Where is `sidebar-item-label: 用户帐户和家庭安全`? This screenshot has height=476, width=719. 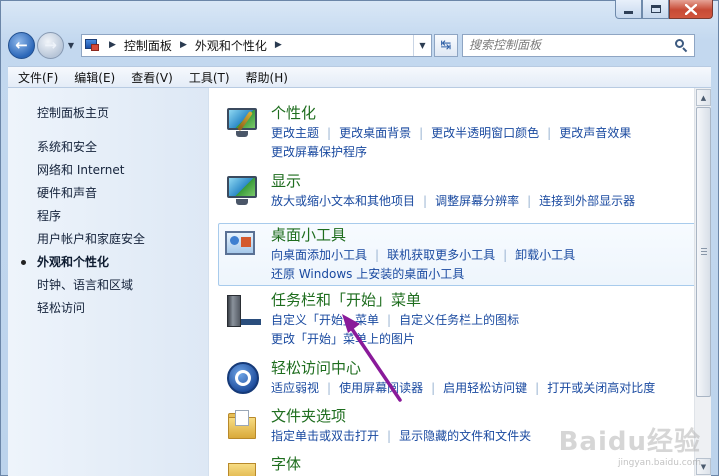
sidebar-item-label: 用户帐户和家庭安全 is located at coordinates (91, 239).